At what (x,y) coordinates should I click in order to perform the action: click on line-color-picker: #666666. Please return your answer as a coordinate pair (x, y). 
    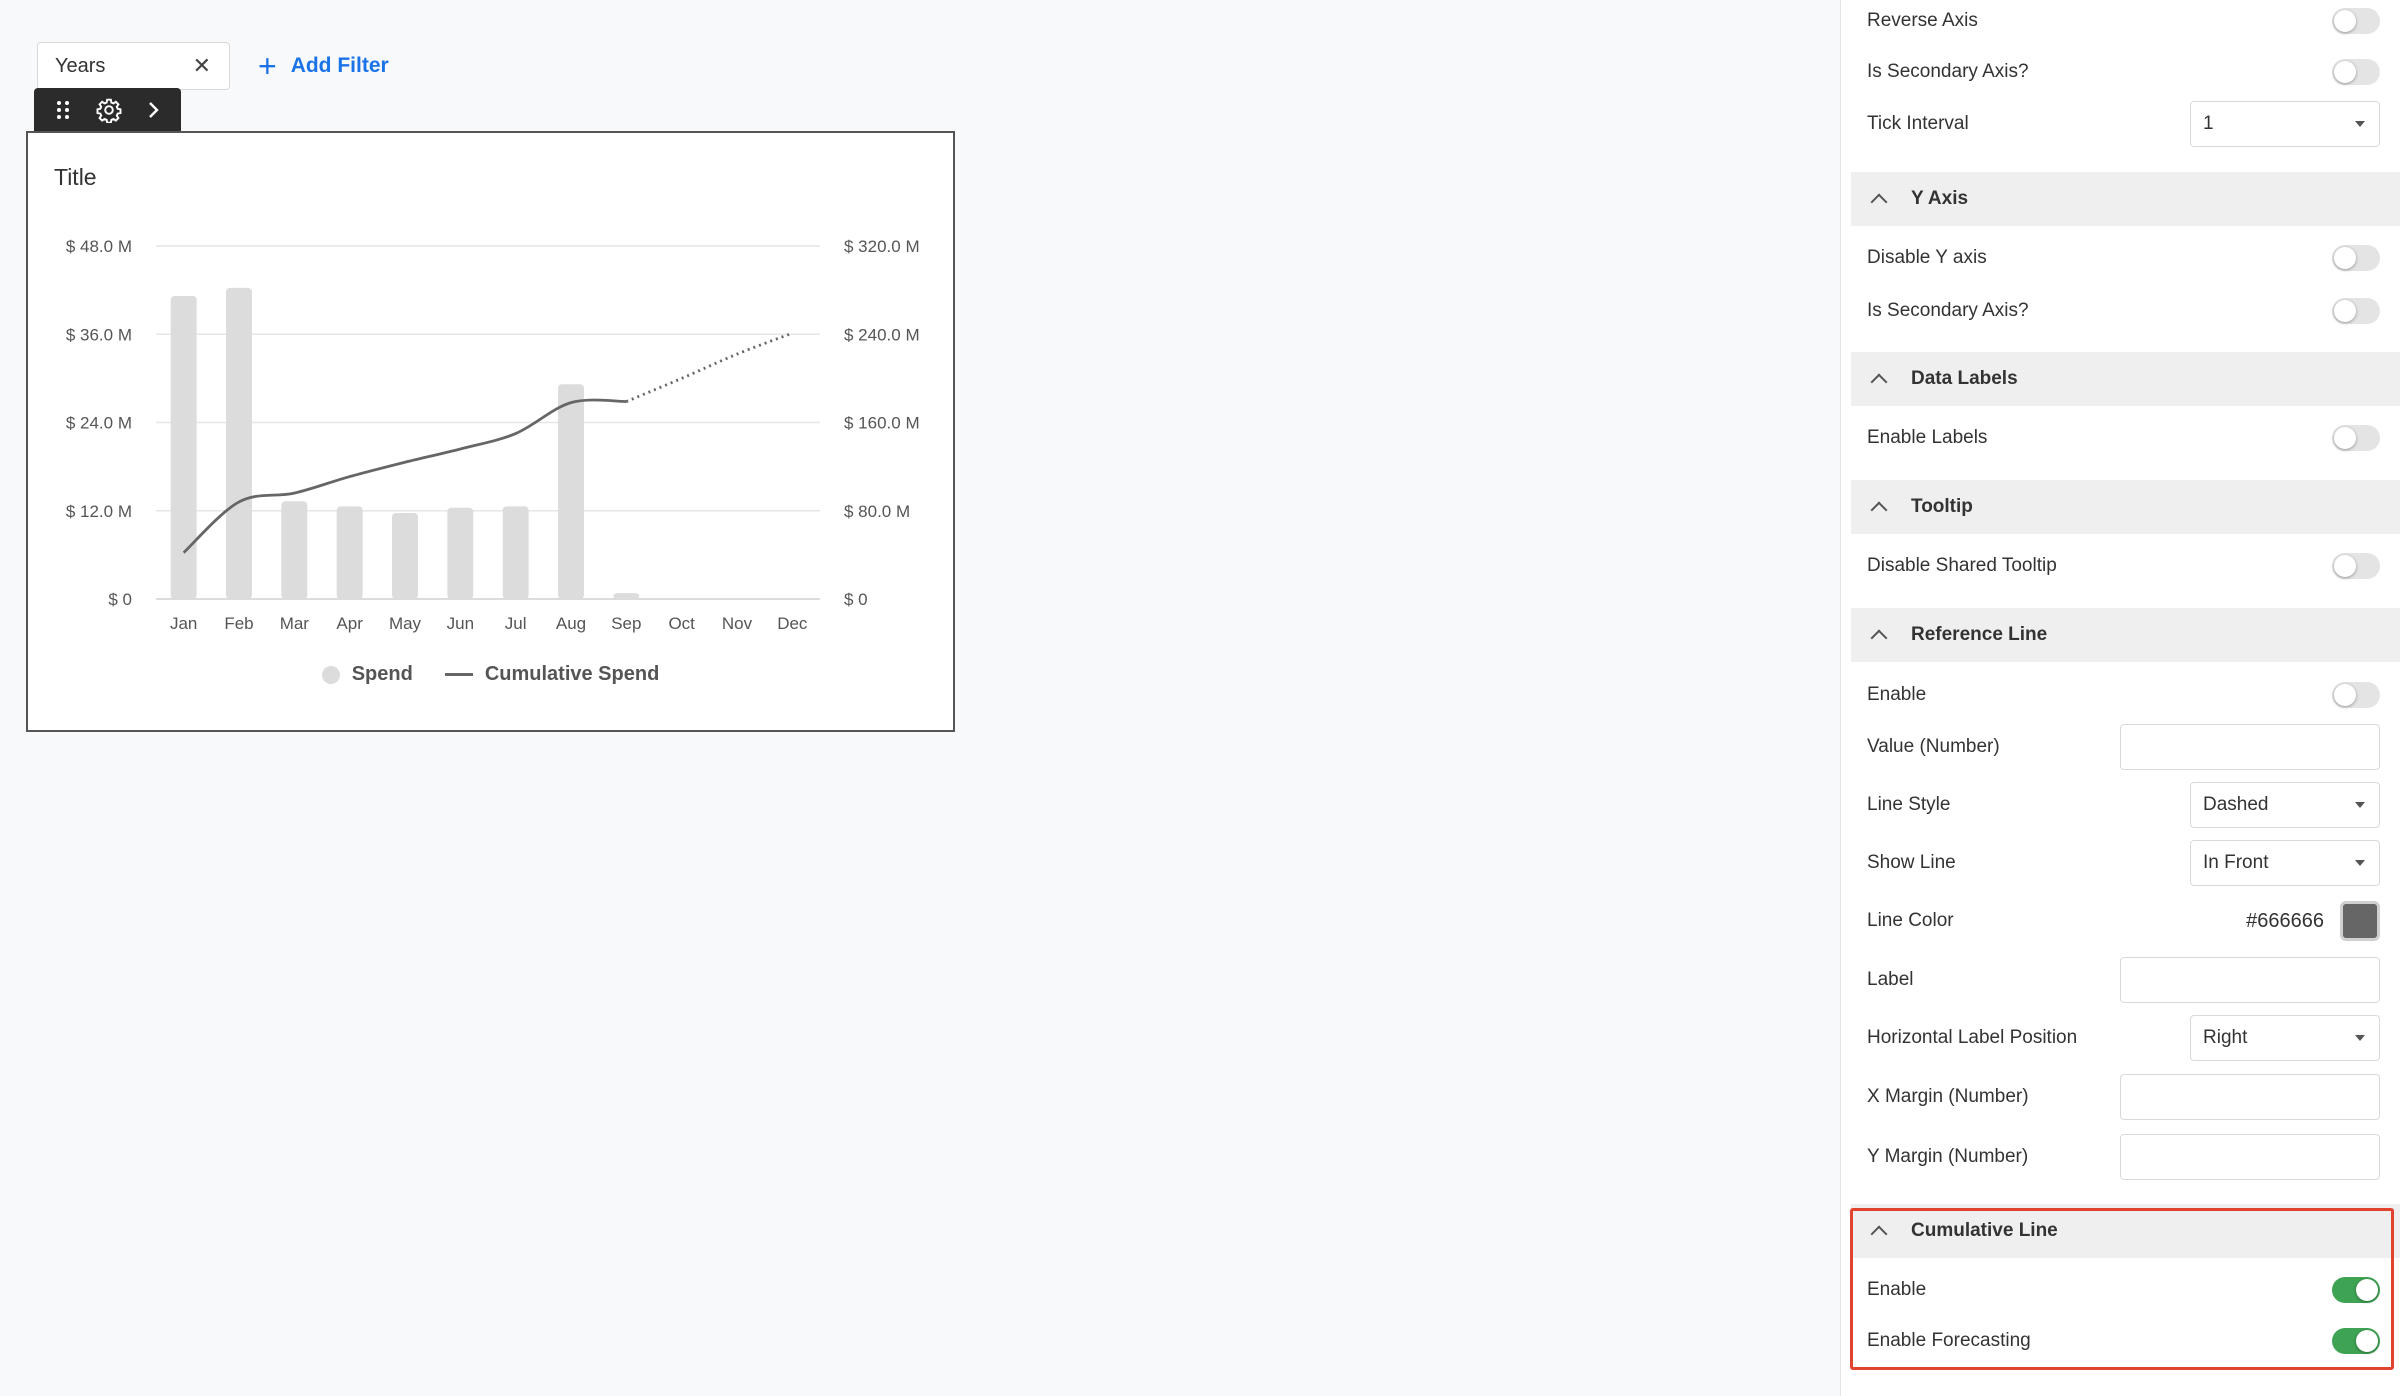
    Looking at the image, I should click on (2313, 921).